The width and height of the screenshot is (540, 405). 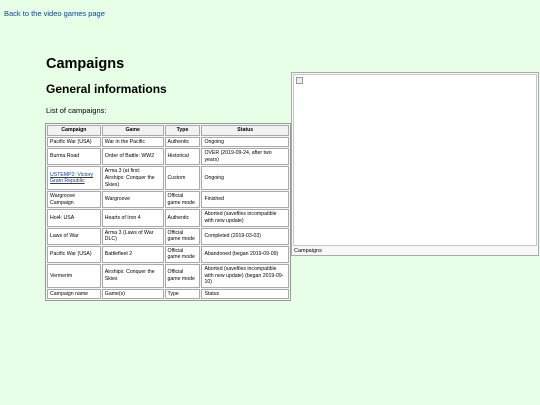 What do you see at coordinates (182, 130) in the screenshot?
I see `column-header-type: Type` at bounding box center [182, 130].